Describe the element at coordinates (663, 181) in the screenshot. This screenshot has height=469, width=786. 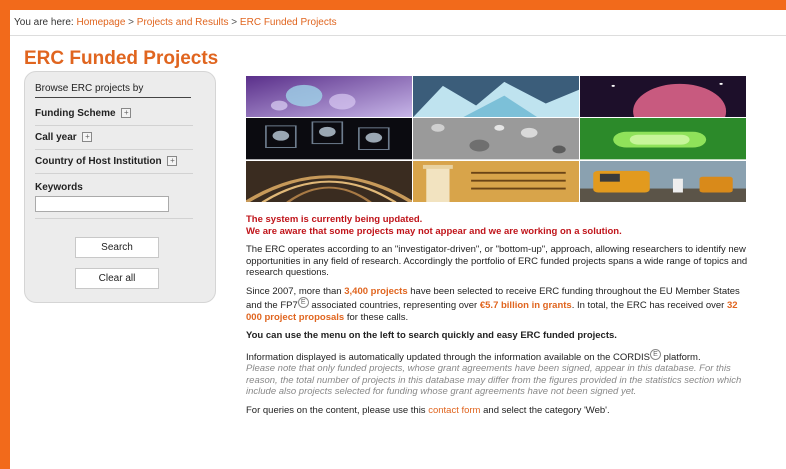
I see `vehicles-image` at that location.